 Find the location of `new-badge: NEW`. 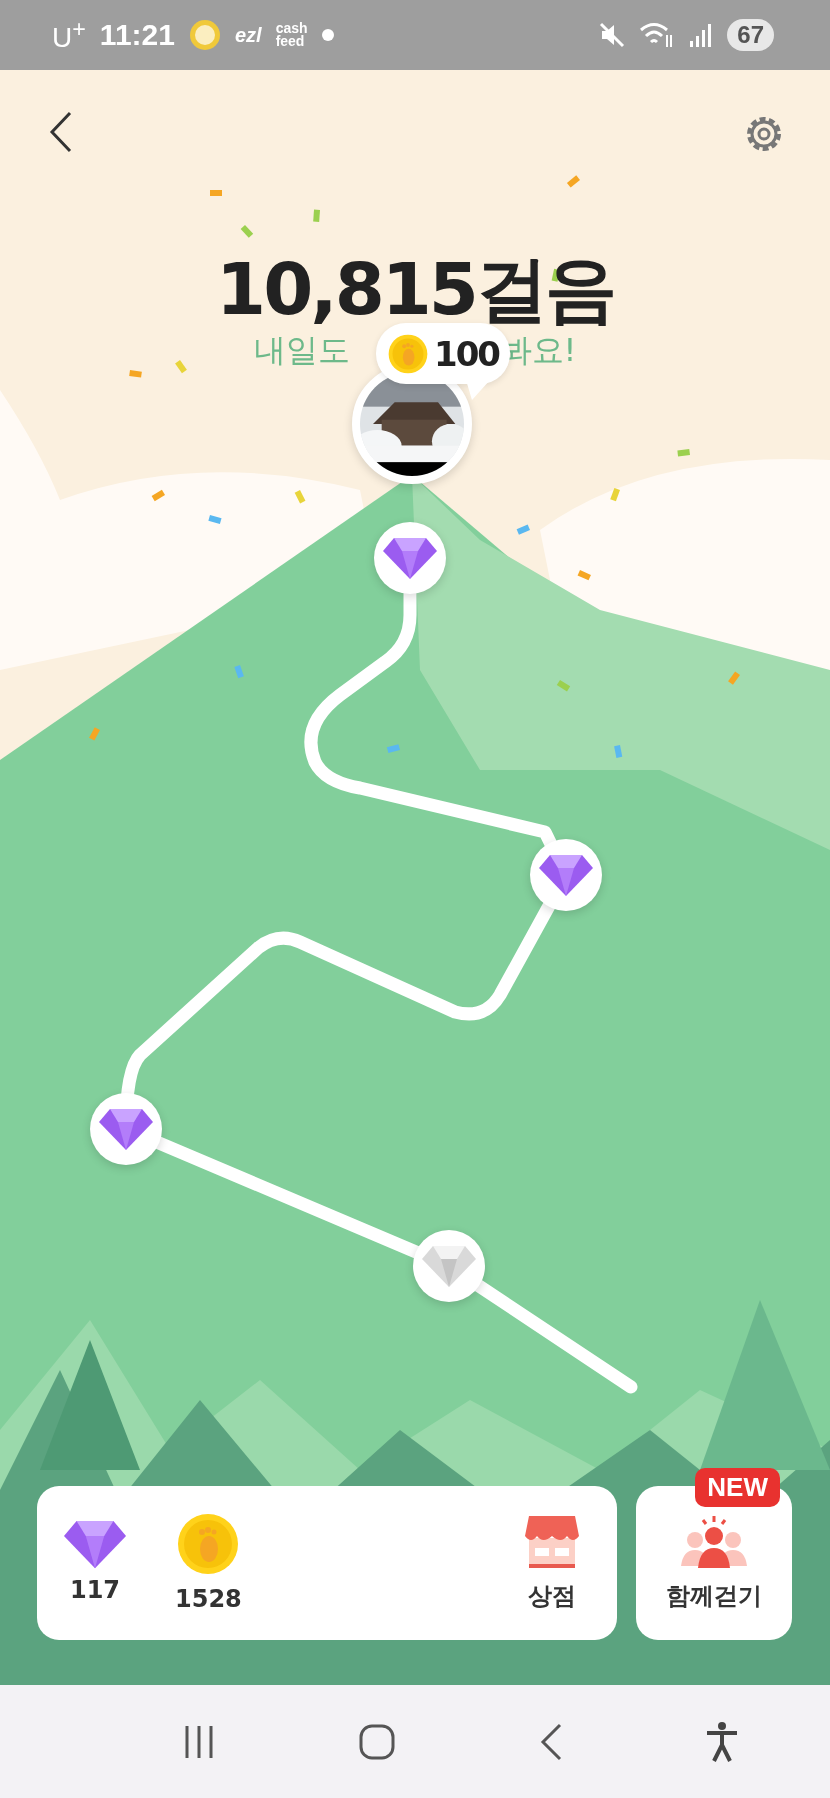

new-badge: NEW is located at coordinates (737, 1487).